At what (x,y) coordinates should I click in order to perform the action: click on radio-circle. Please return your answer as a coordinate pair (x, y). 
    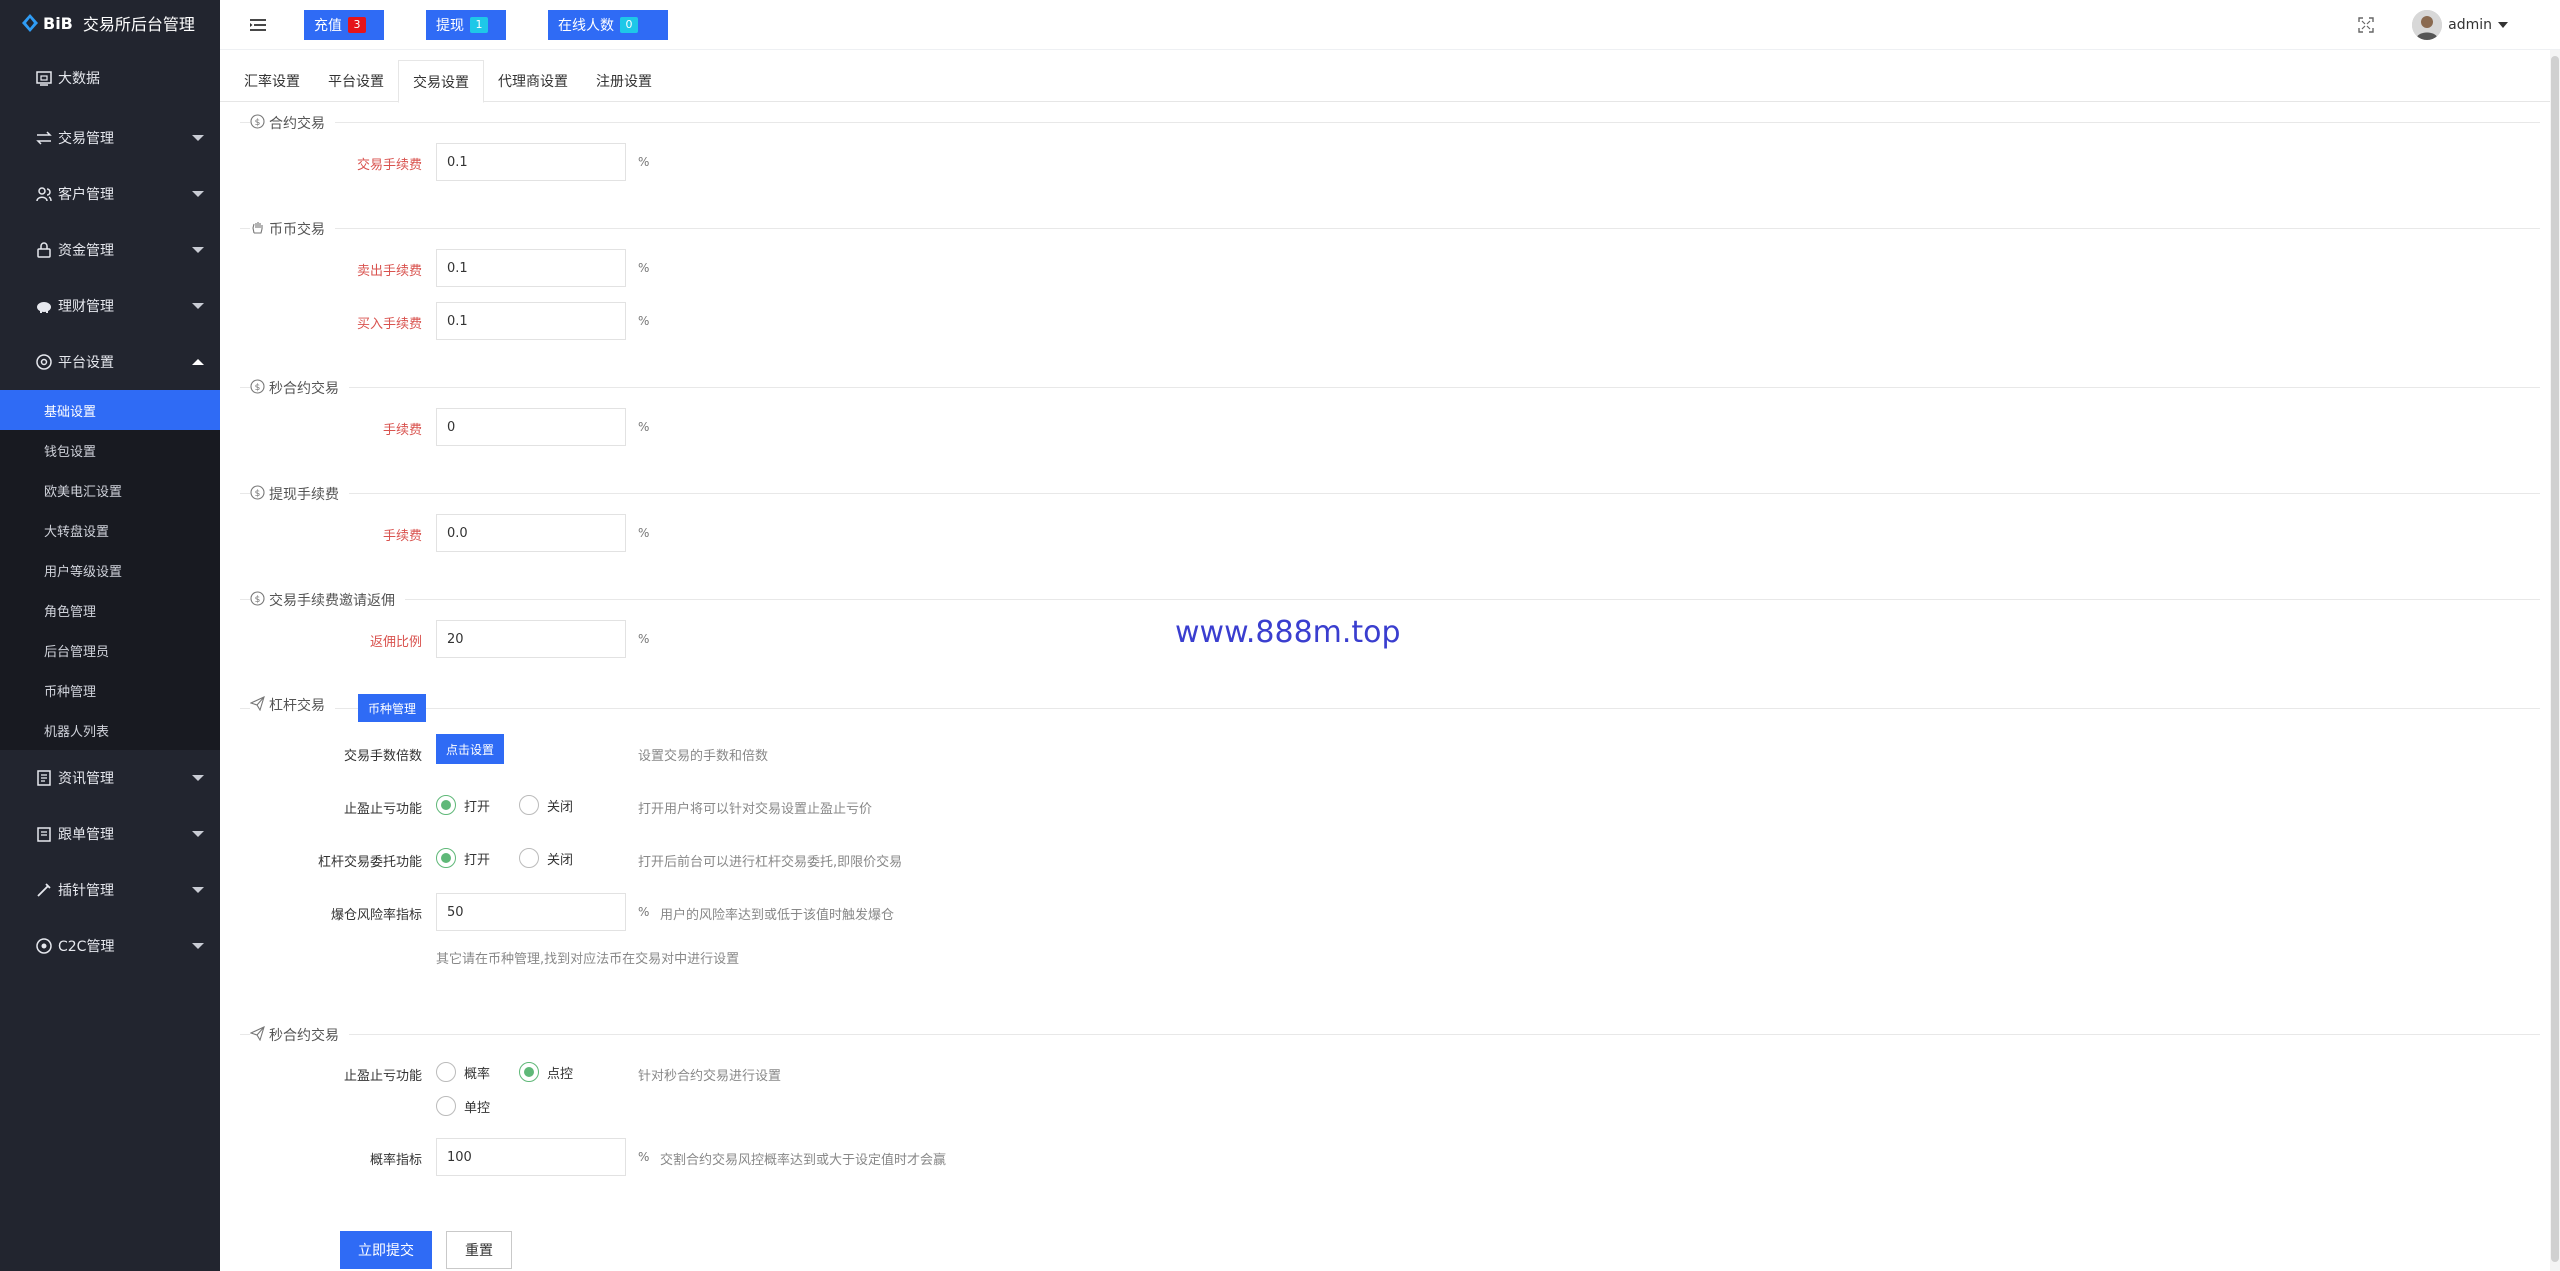
    Looking at the image, I should click on (529, 805).